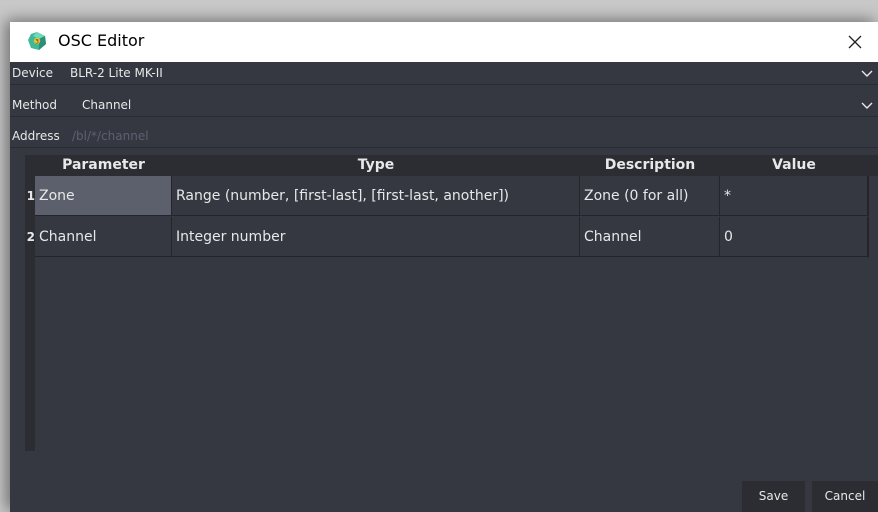 This screenshot has height=512, width=878. I want to click on save-button: Save, so click(773, 496).